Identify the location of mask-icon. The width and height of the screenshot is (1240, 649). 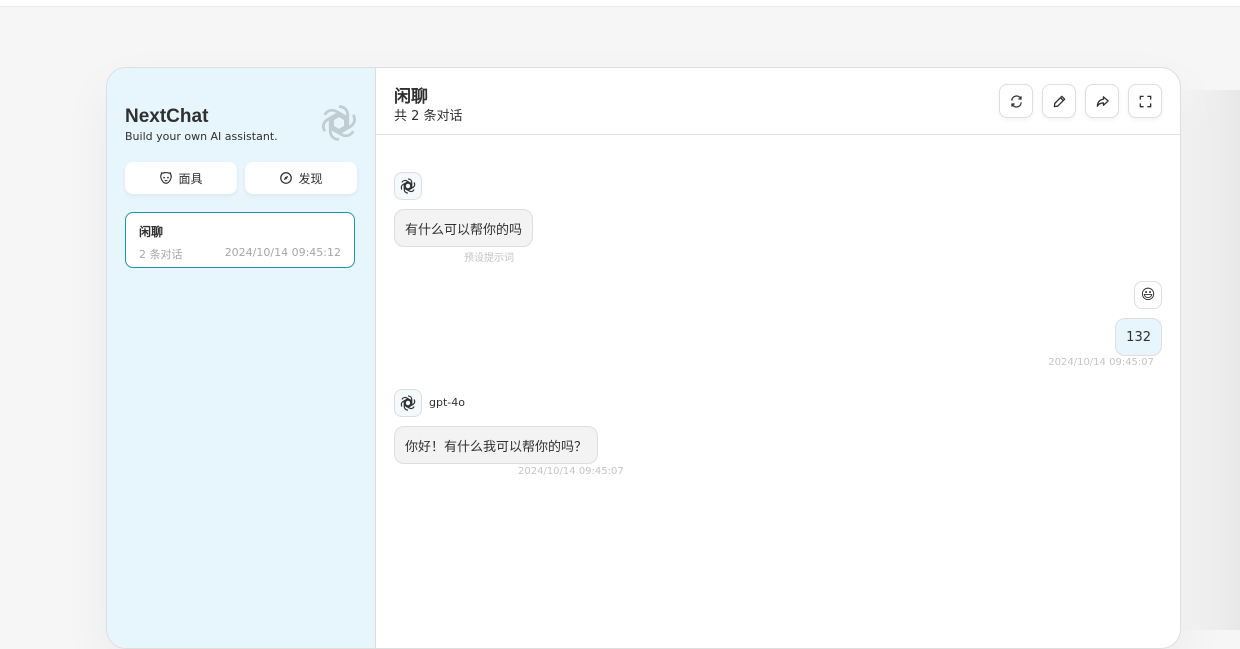
(166, 177).